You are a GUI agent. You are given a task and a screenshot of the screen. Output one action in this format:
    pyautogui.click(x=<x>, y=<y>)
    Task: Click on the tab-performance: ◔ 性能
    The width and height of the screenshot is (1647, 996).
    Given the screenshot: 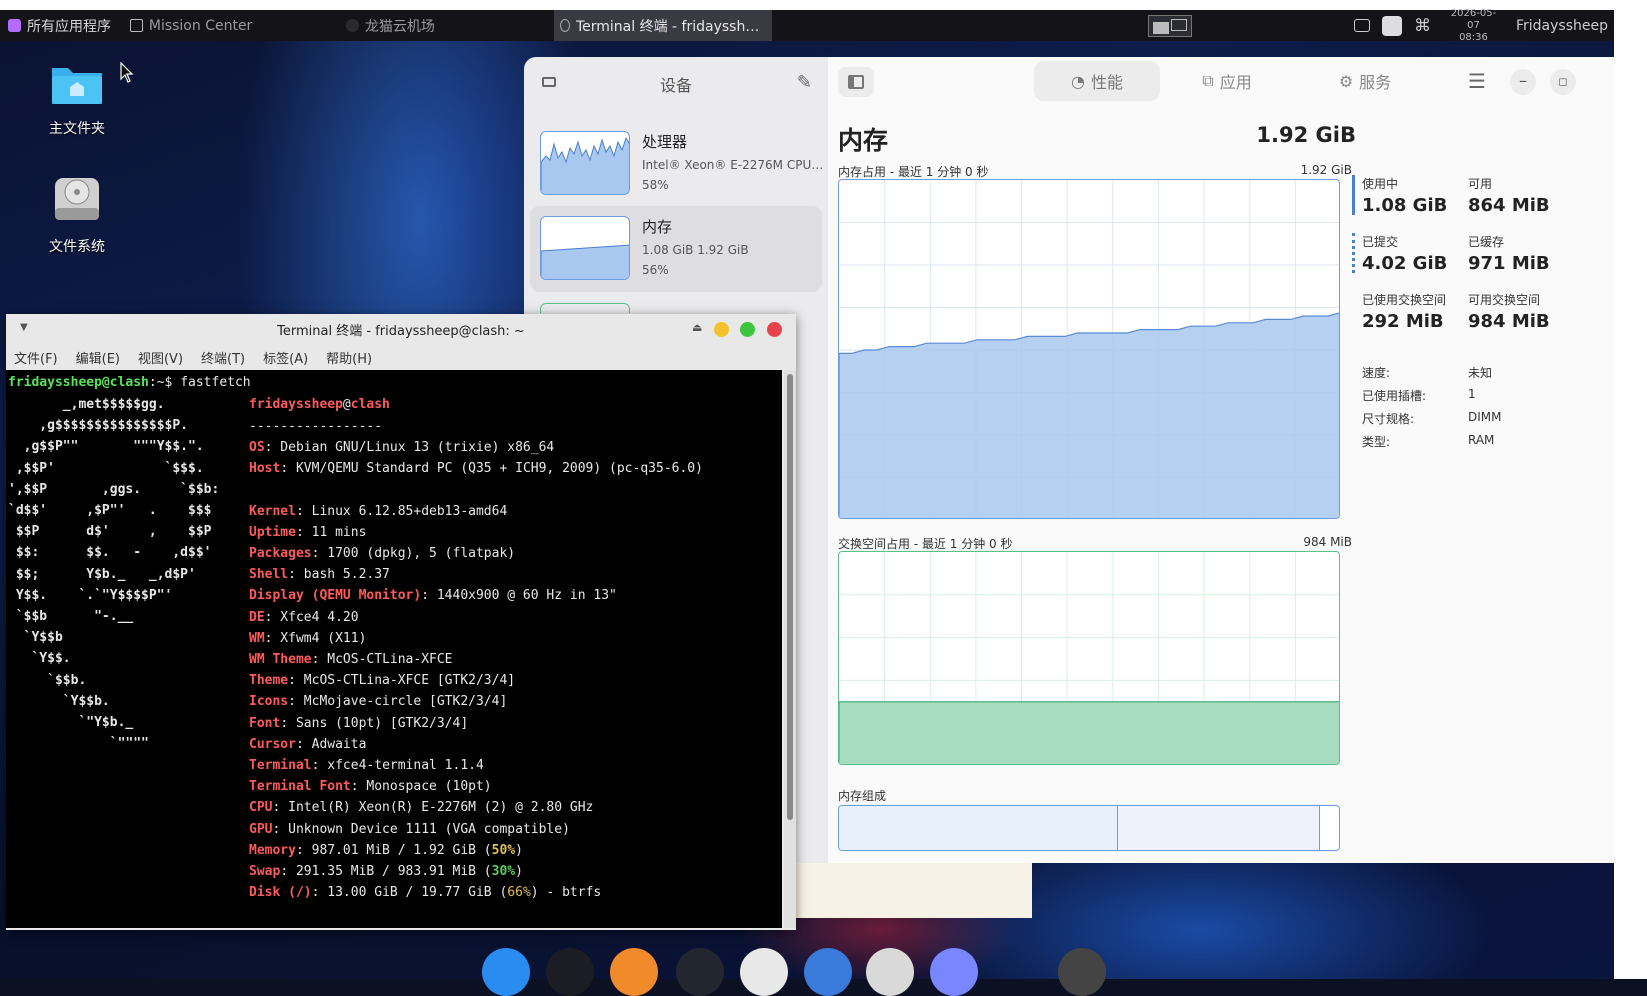 What is the action you would take?
    pyautogui.click(x=1097, y=81)
    